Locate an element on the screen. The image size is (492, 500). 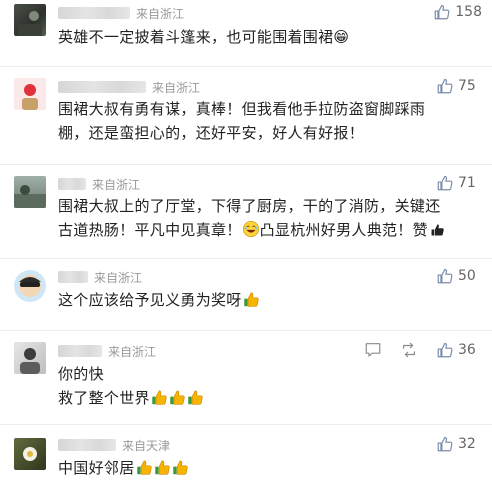
thumbs-up-dark-emoji is located at coordinates (437, 229).